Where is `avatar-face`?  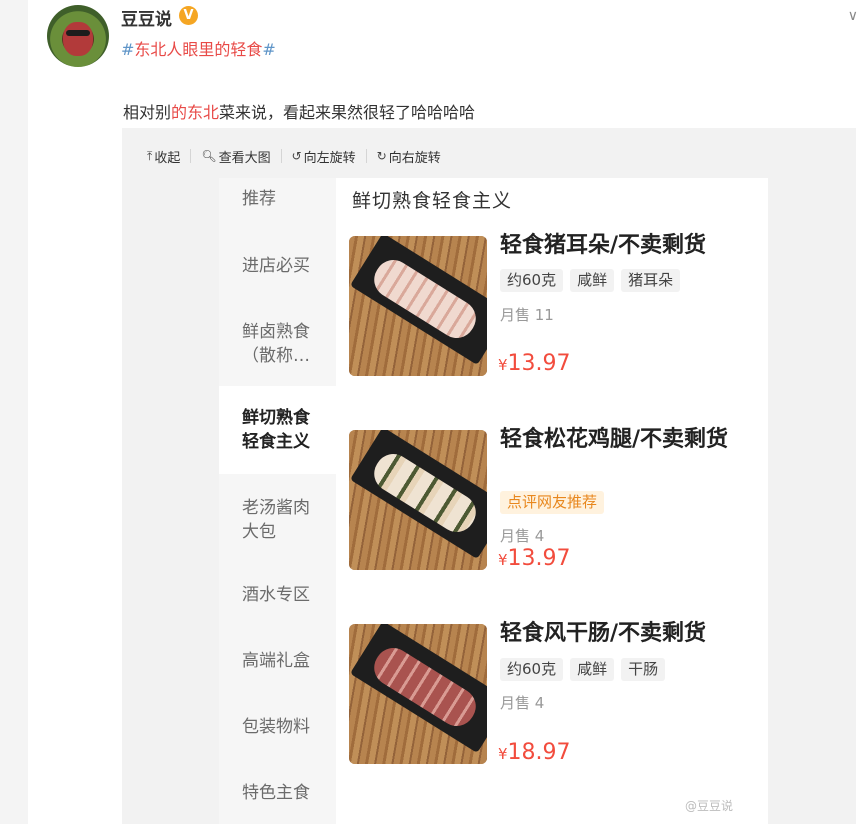
avatar-face is located at coordinates (78, 39).